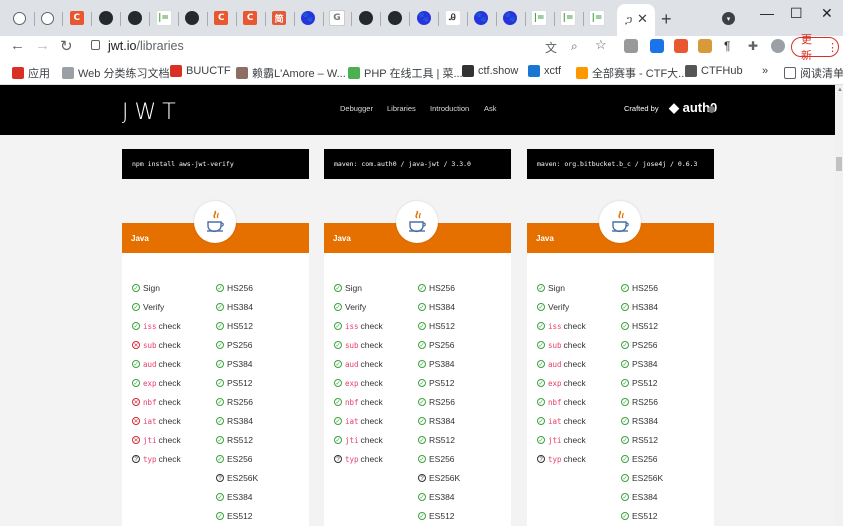 This screenshot has width=843, height=526. What do you see at coordinates (714, 71) in the screenshot?
I see `bookmark-item: CTFHub` at bounding box center [714, 71].